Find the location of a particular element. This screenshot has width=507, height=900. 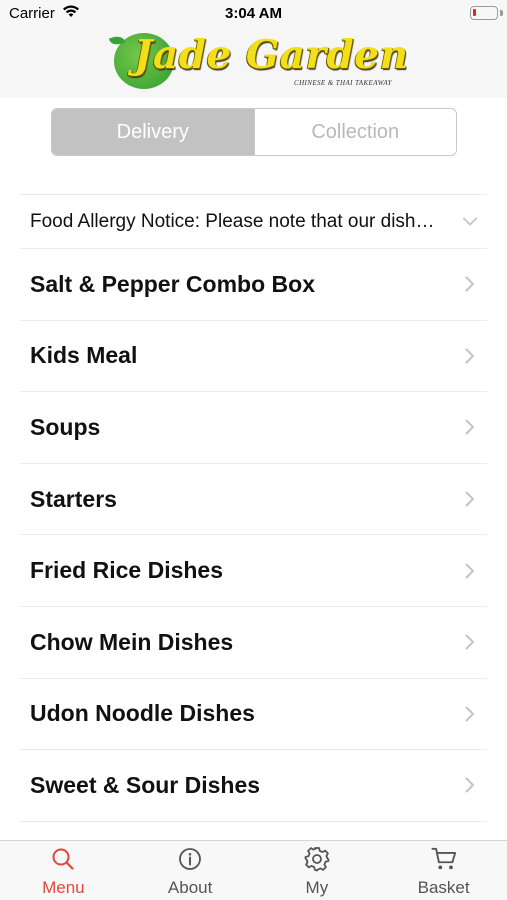

order-type-segmented-control: Delivery Collection is located at coordinates (254, 132).